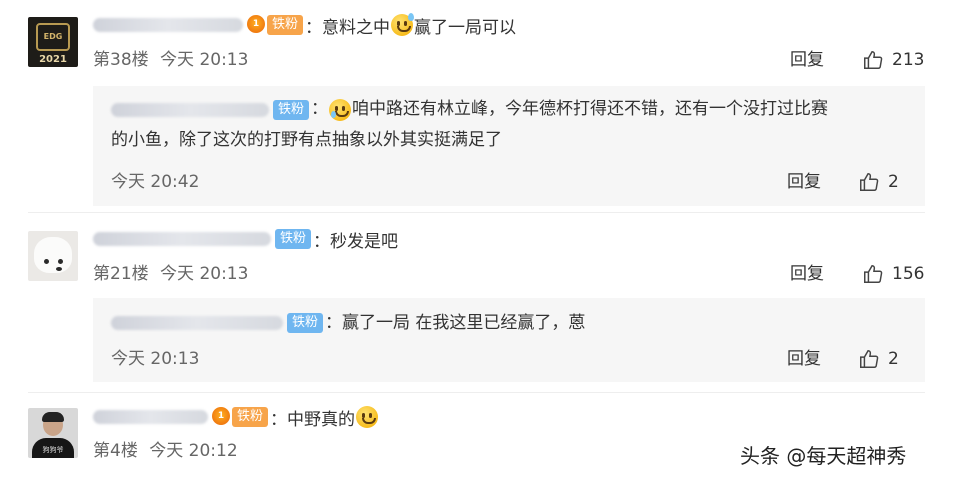 The image size is (953, 479). I want to click on avatar-year: 2021, so click(53, 59).